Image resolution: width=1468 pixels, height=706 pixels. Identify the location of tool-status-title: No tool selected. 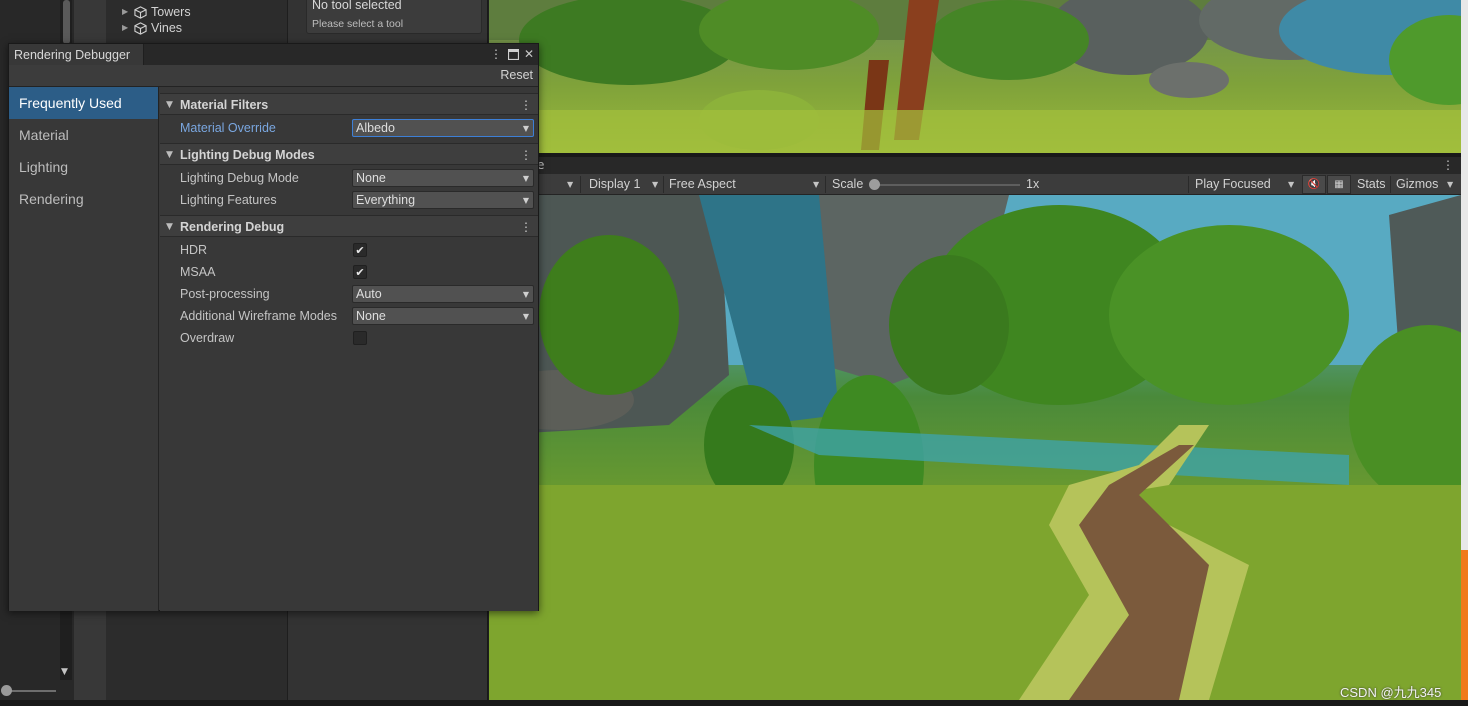
(357, 6).